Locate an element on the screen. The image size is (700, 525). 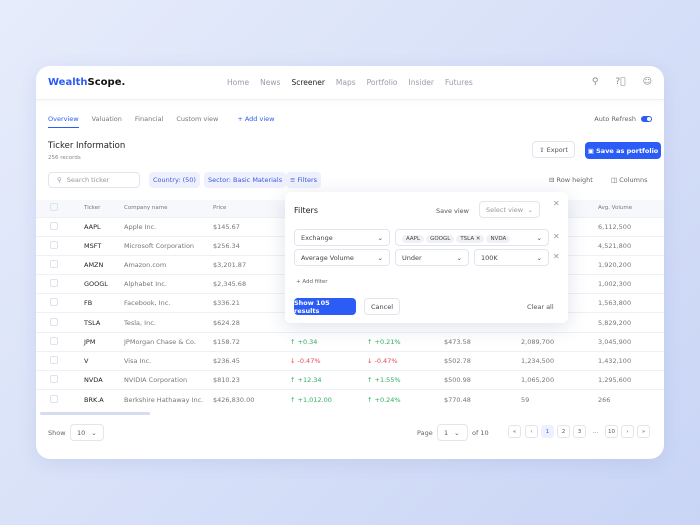
tab-overview: Overview is located at coordinates (63, 121).